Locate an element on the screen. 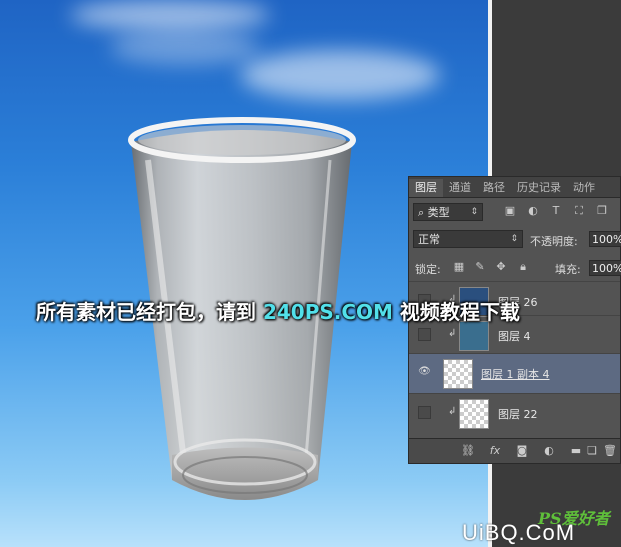  opacity-input: 100% is located at coordinates (605, 239).